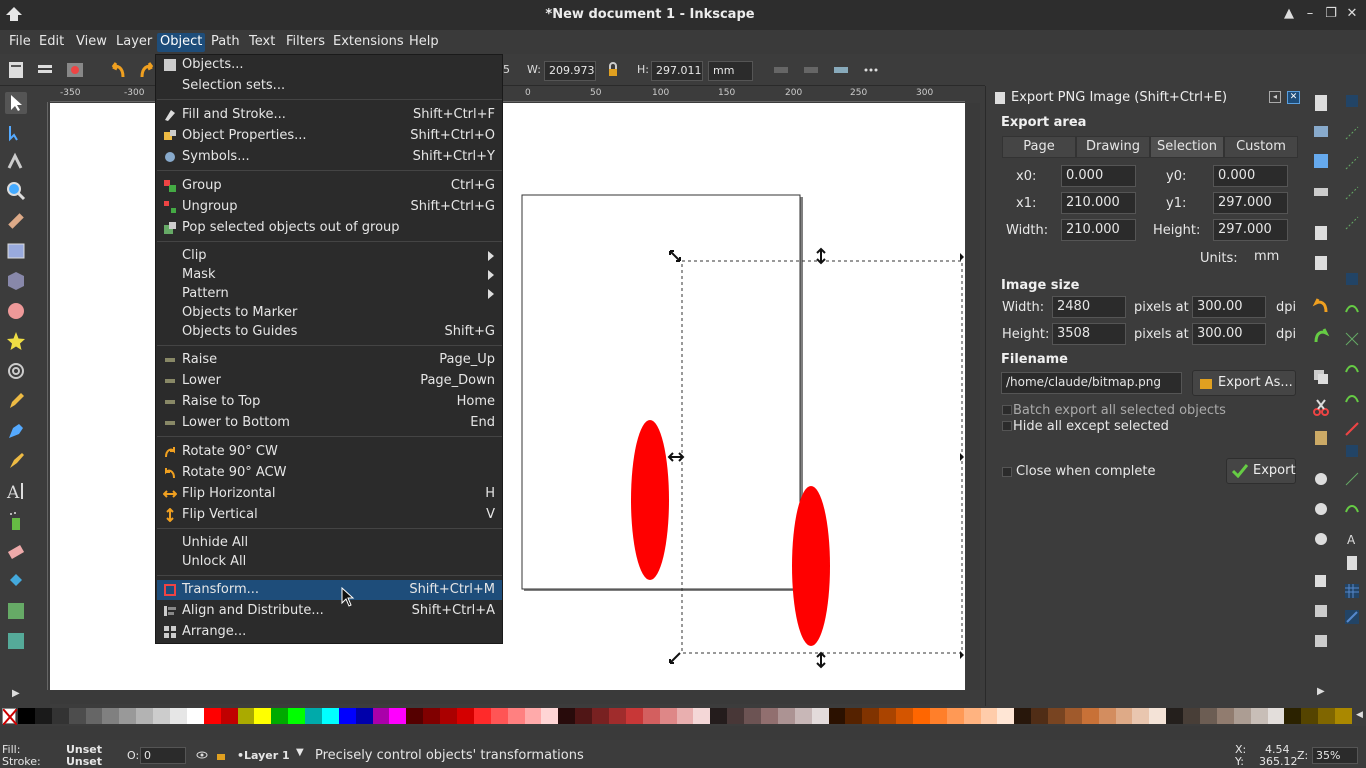  What do you see at coordinates (1293, 97) in the screenshot?
I see `dock-close-icon: ✕` at bounding box center [1293, 97].